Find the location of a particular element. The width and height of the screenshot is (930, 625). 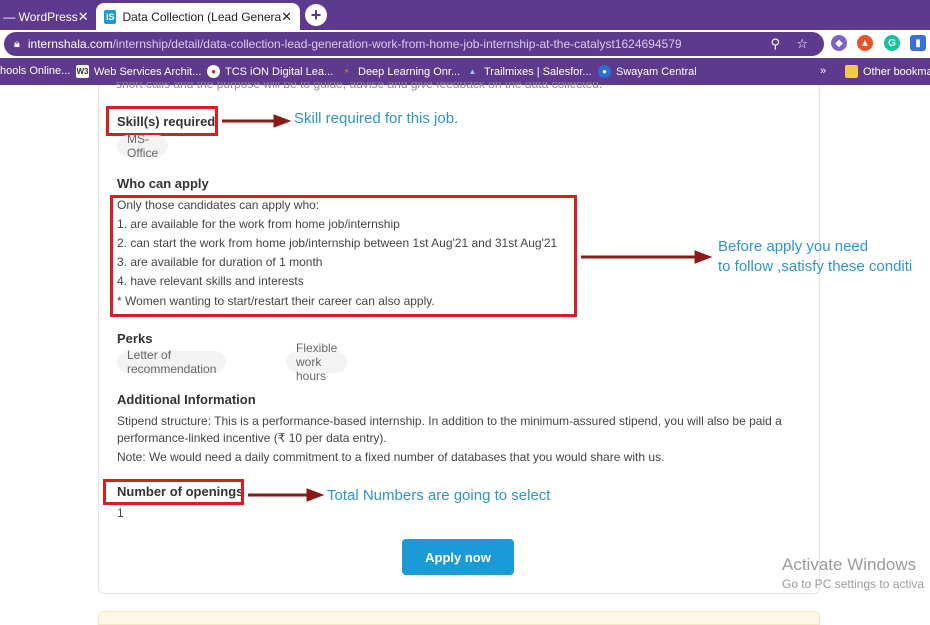

activate-windows-subtitle: Go to PC settings to activa is located at coordinates (853, 584).